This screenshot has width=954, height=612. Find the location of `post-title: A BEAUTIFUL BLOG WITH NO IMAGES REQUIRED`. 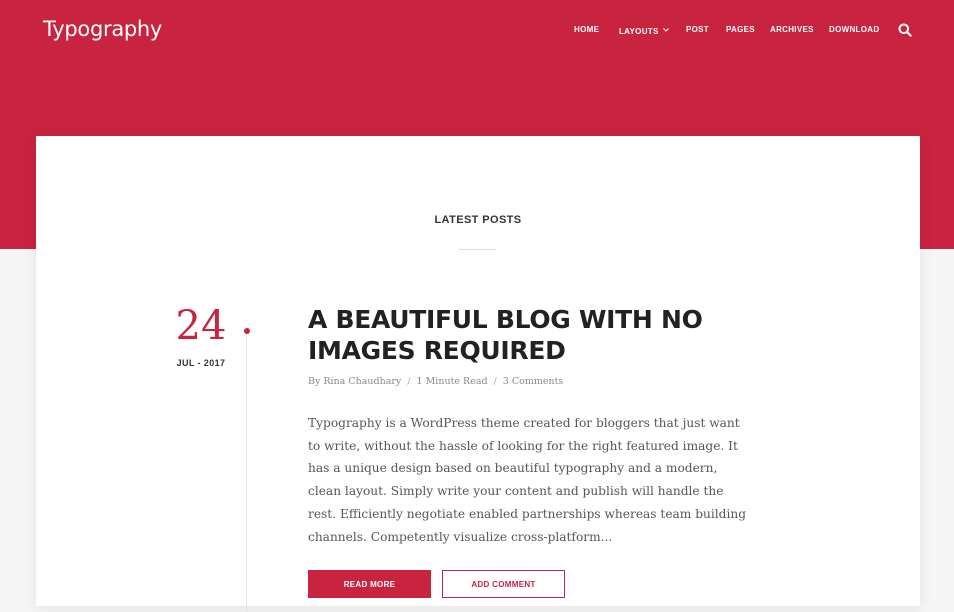

post-title: A BEAUTIFUL BLOG WITH NO IMAGES REQUIRED is located at coordinates (528, 335).